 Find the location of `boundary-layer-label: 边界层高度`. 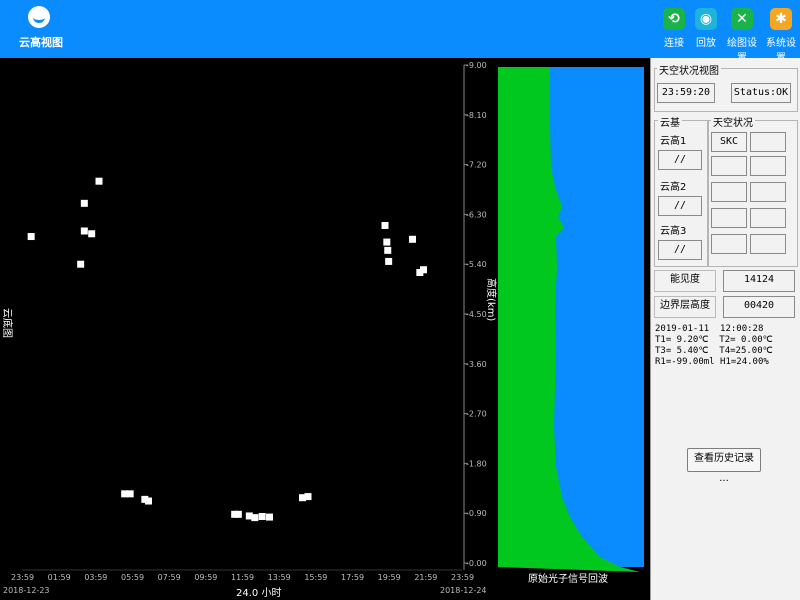

boundary-layer-label: 边界层高度 is located at coordinates (685, 307).